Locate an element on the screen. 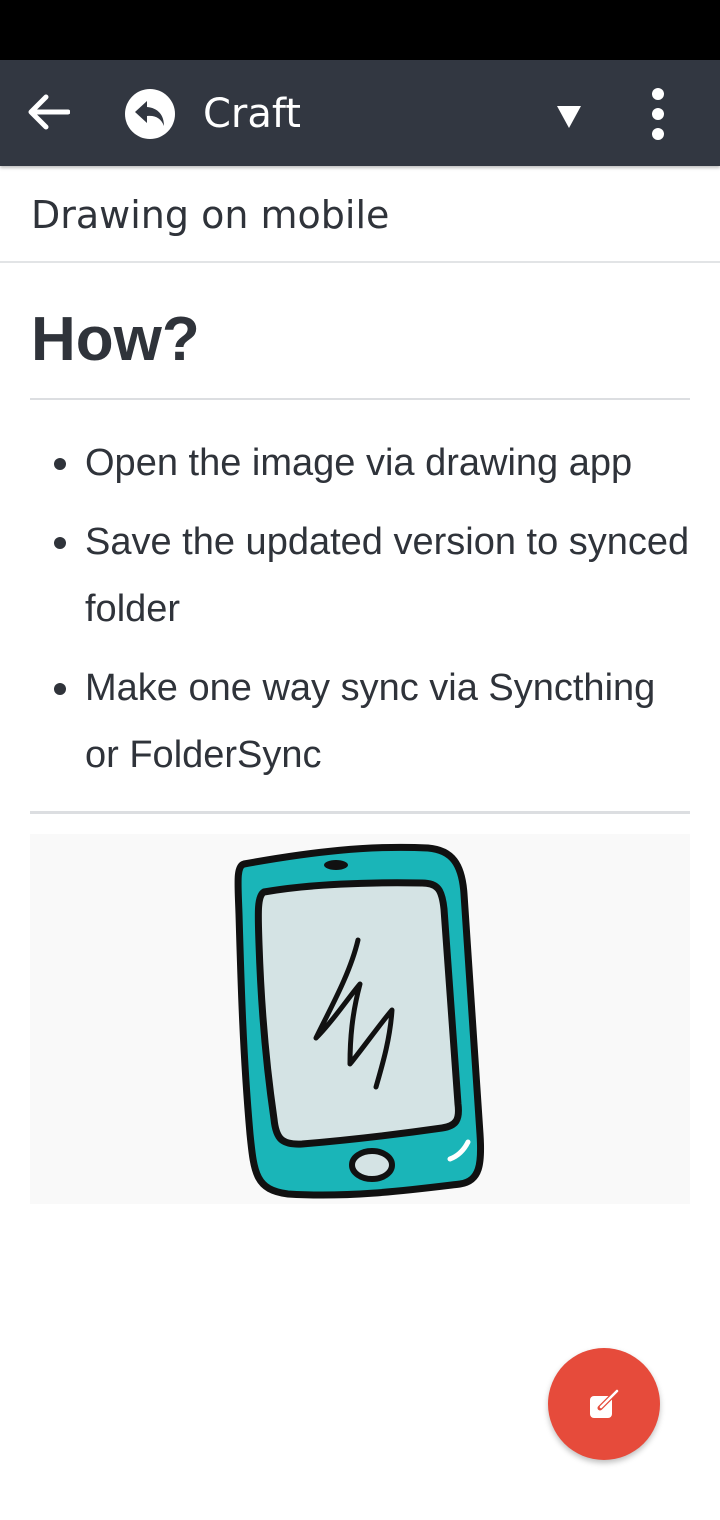  list-item-text: Open the image via drawing app is located at coordinates (359, 463).